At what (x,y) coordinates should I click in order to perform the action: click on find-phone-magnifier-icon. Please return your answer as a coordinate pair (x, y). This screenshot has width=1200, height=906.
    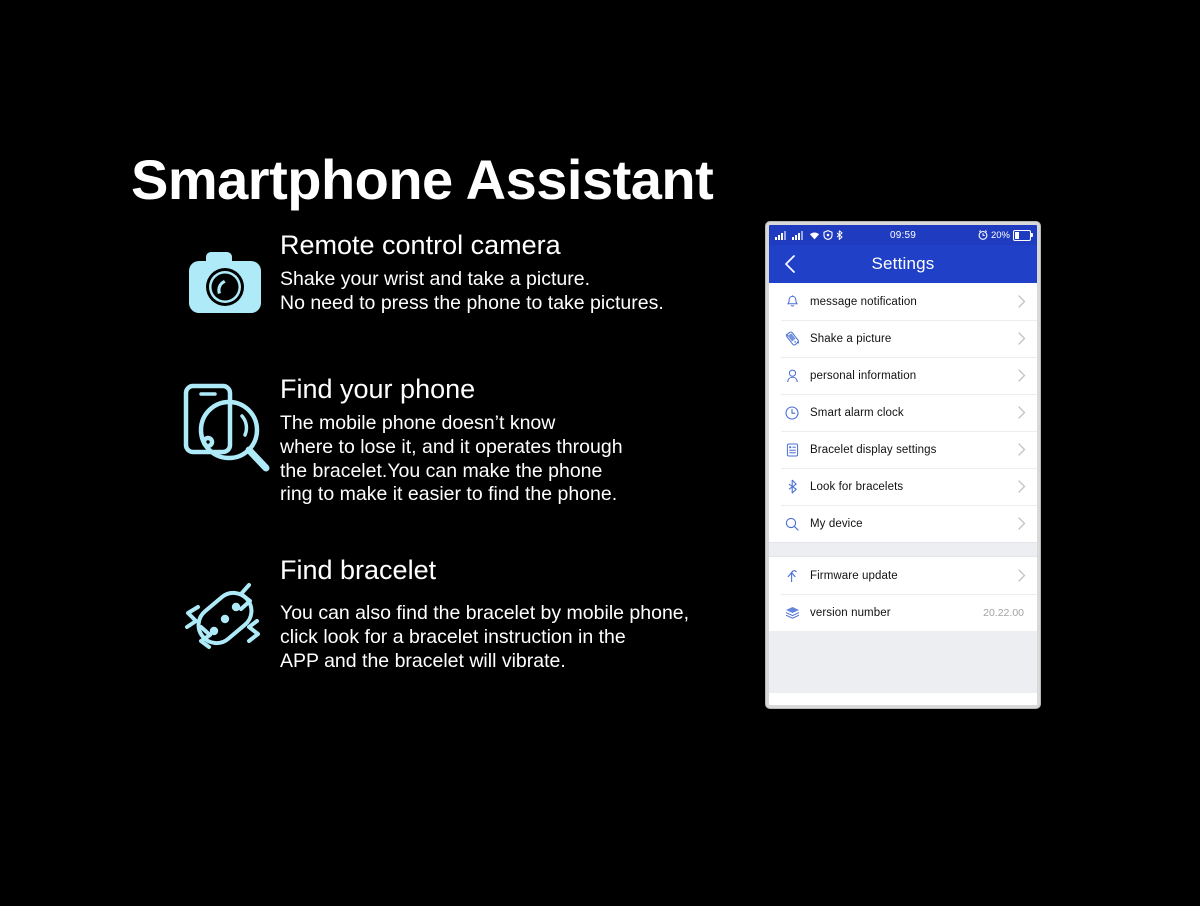
    Looking at the image, I should click on (225, 424).